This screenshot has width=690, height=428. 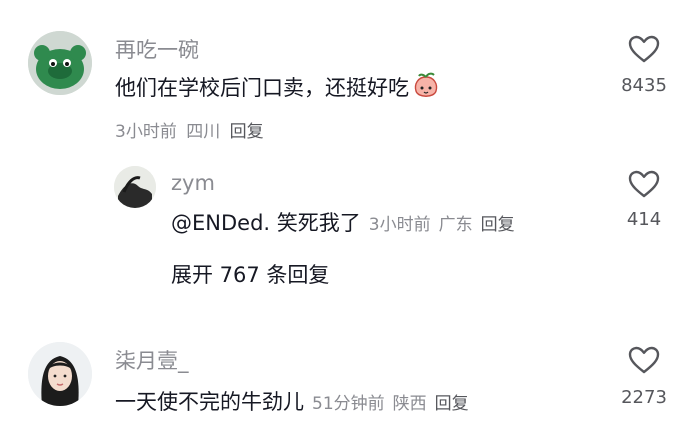 I want to click on comment-text: 一天使不完的牛劲儿 51分钟前 陕西 回复, so click(x=292, y=401).